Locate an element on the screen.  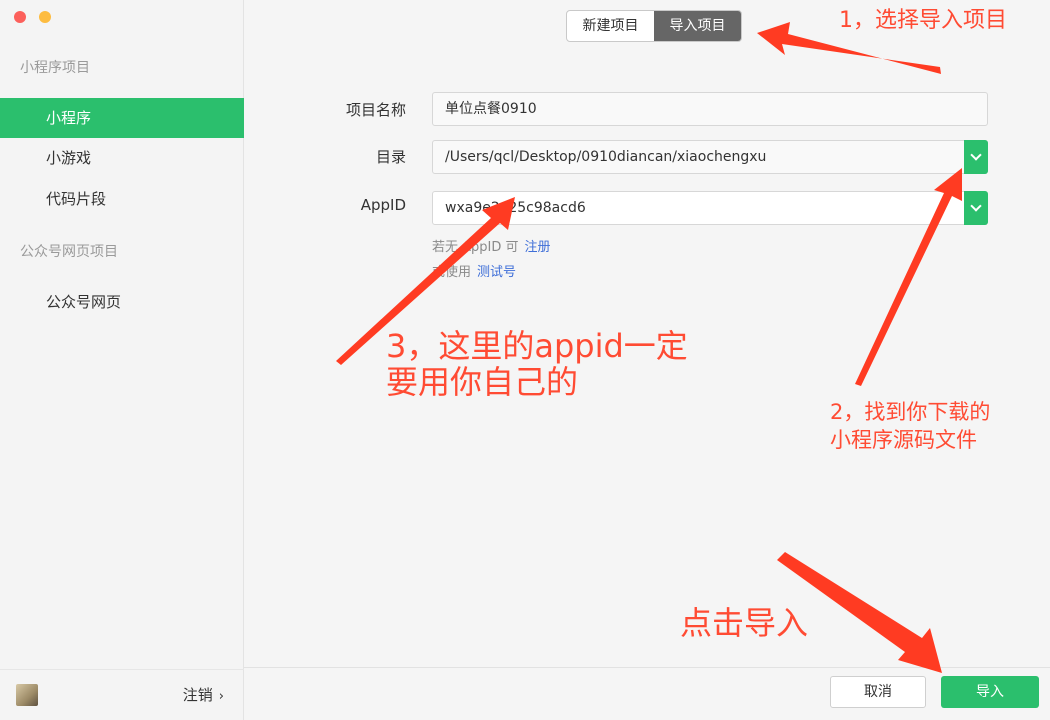
chevron-right-icon: › is located at coordinates (221, 696).